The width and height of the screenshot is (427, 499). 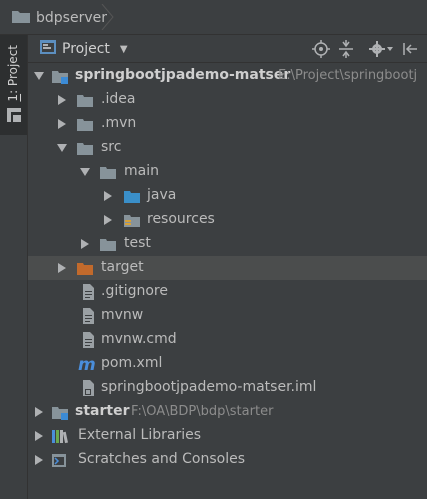 I want to click on svg-text: m, so click(x=87, y=364).